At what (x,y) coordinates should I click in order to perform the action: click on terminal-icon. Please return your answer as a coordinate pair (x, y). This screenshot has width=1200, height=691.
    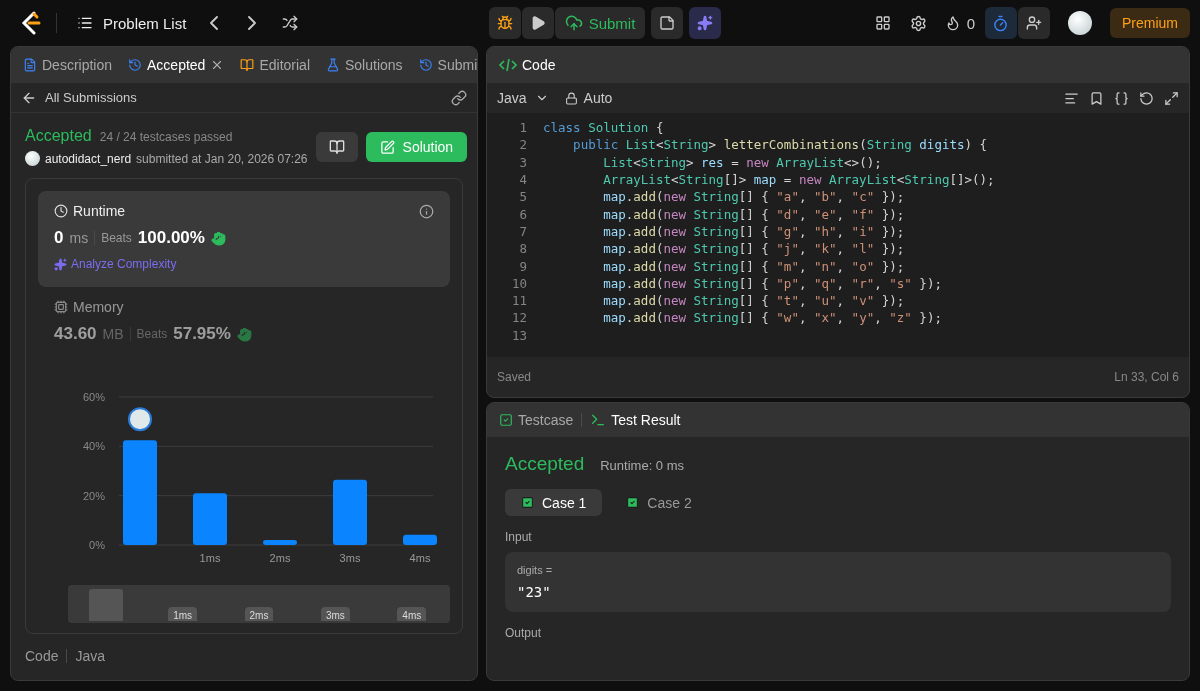
    Looking at the image, I should click on (598, 420).